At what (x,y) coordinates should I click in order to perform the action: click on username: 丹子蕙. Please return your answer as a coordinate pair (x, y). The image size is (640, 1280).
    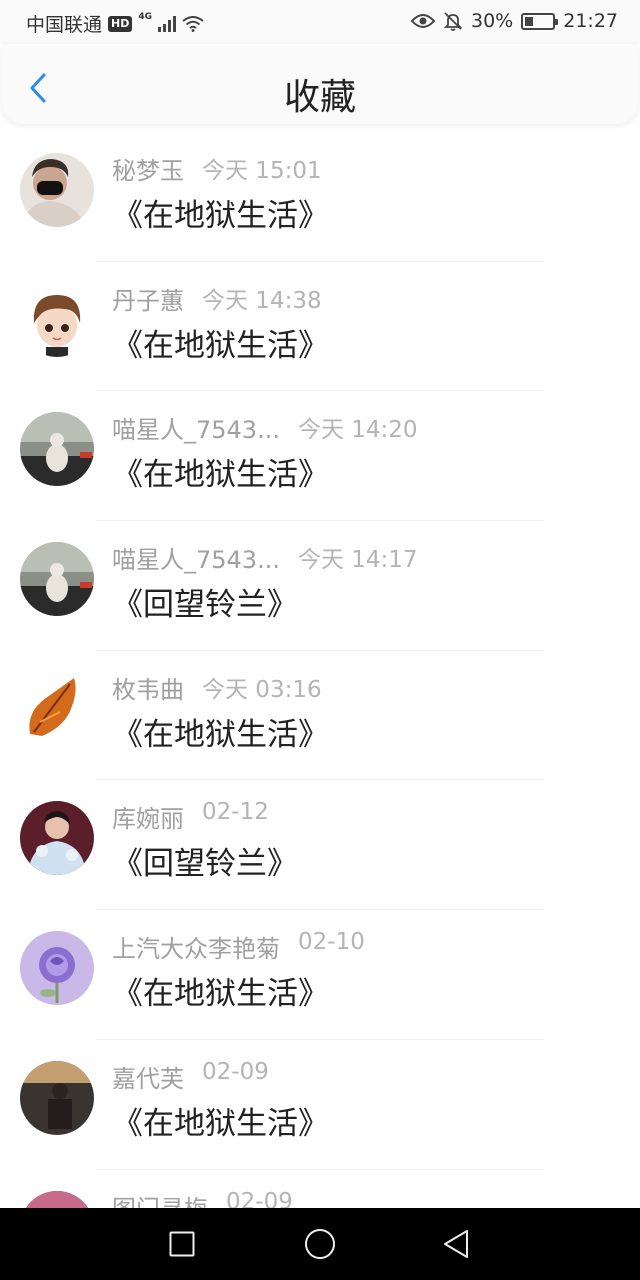
    Looking at the image, I should click on (148, 298).